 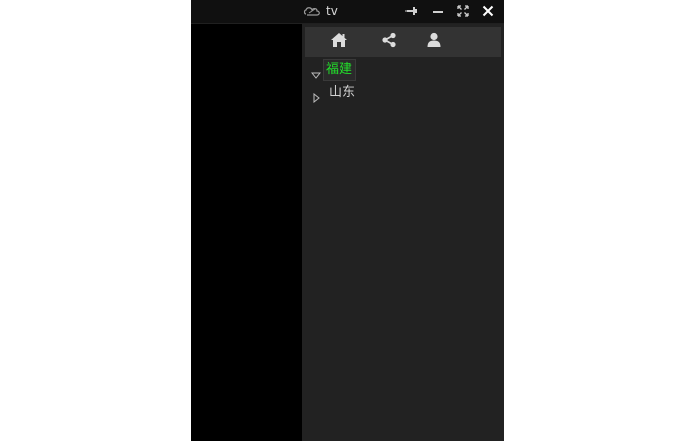 I want to click on pin-icon, so click(x=412, y=11).